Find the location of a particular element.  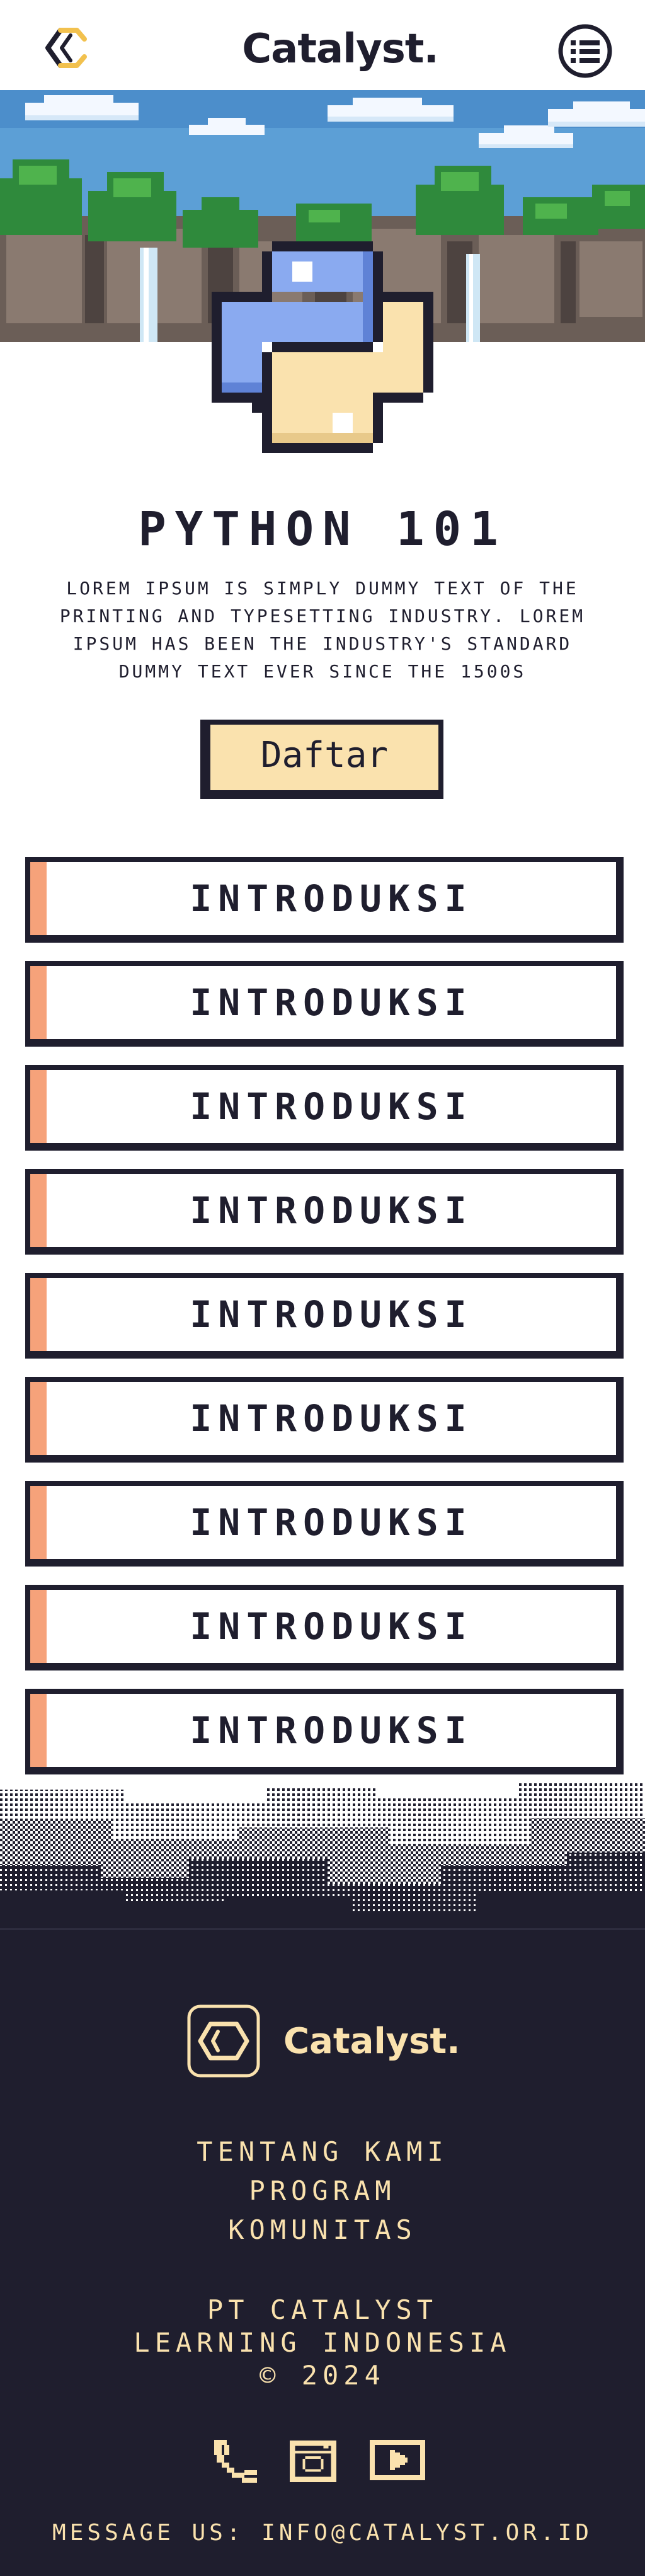

footer-link-tentang-kami: TENTANG KAMI is located at coordinates (322, 2151).